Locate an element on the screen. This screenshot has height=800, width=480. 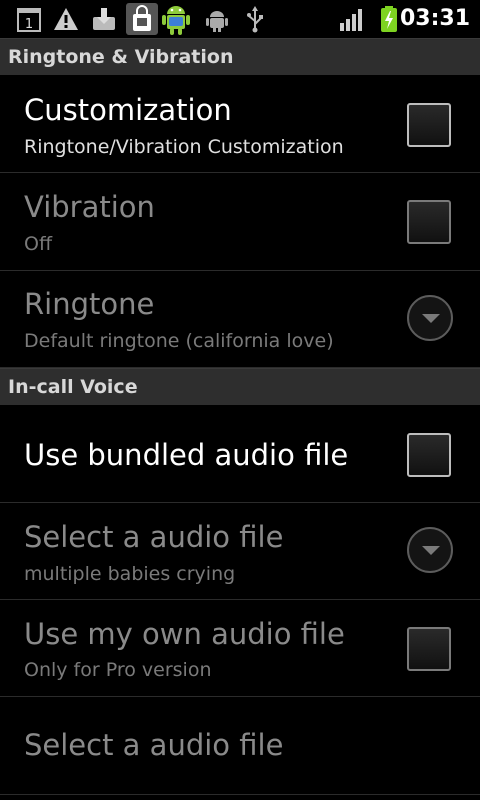
pref-vibration: Vibration Off is located at coordinates (240, 222).